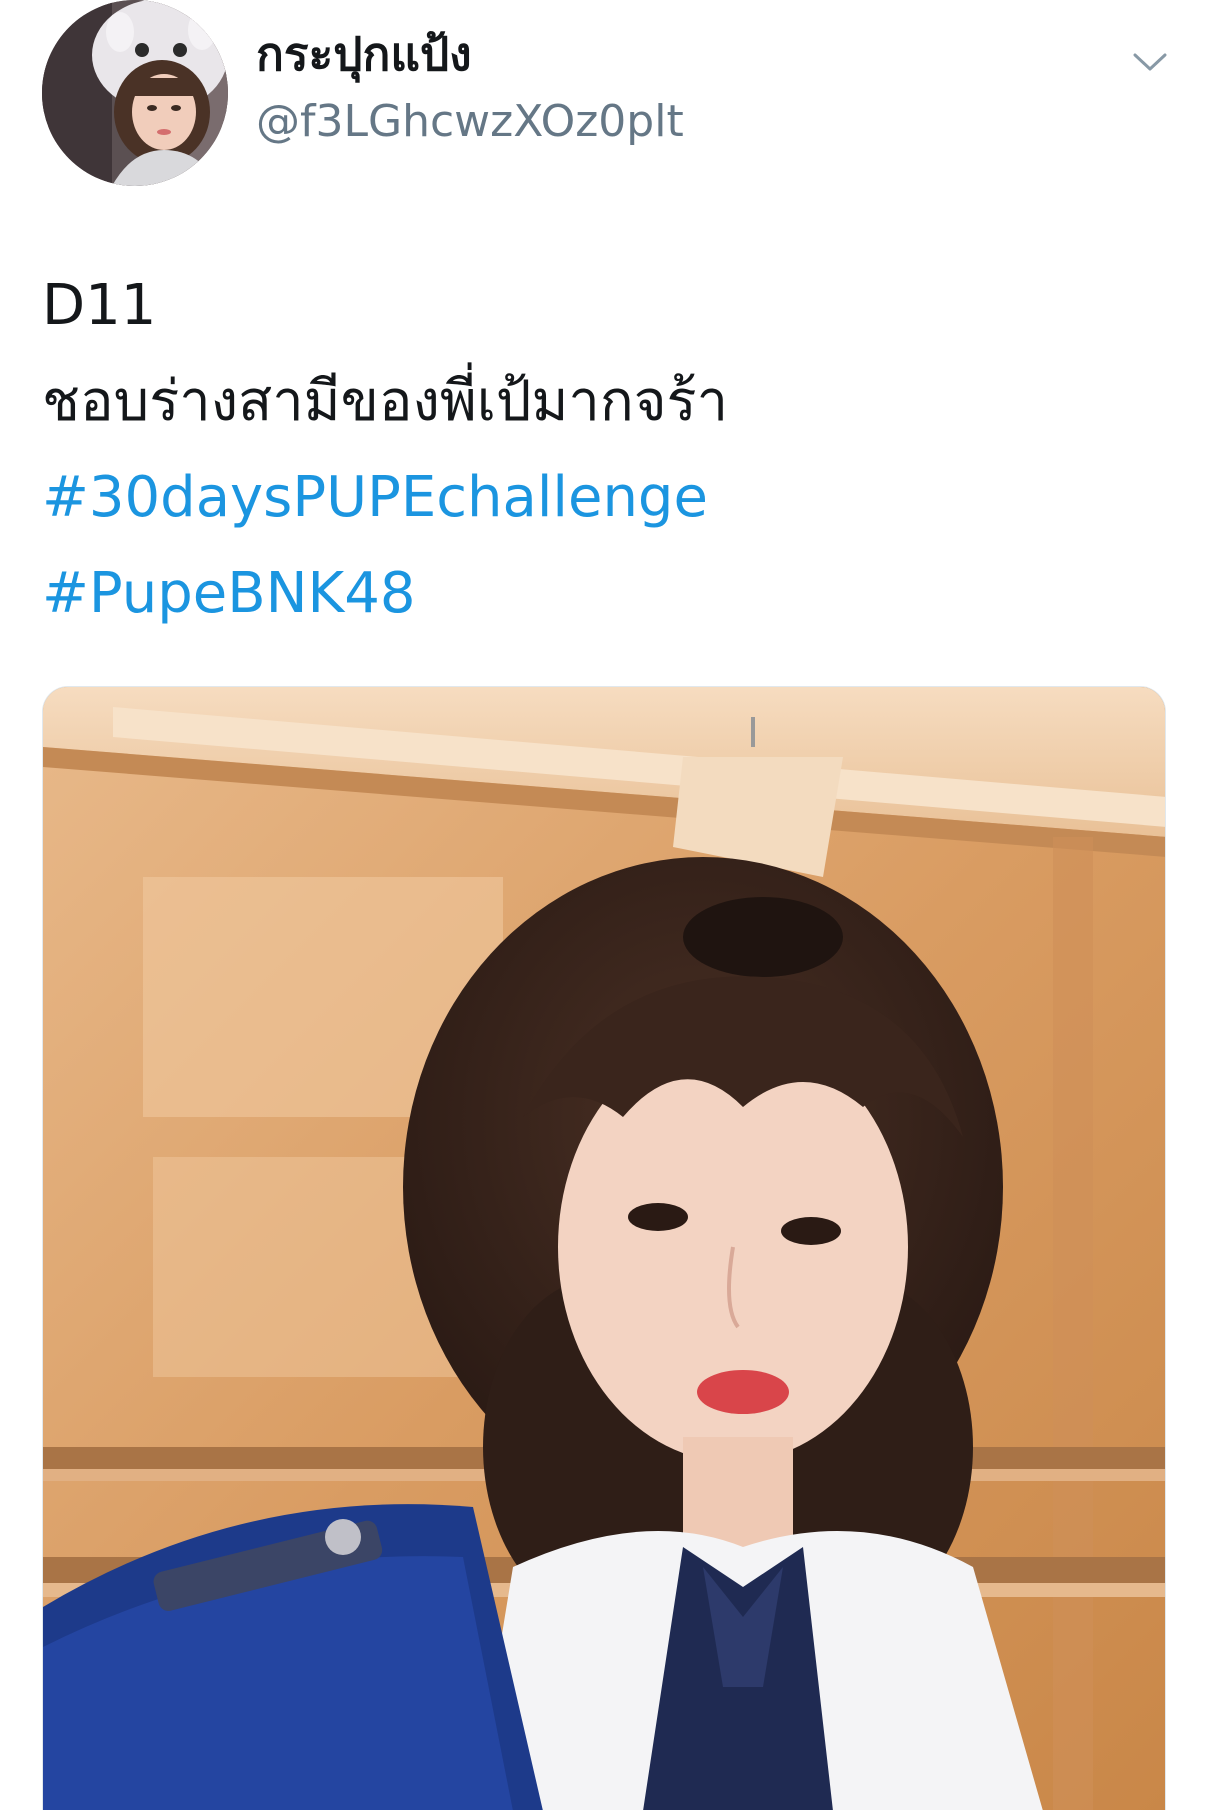  What do you see at coordinates (99, 305) in the screenshot?
I see `tweet-text-line: D11` at bounding box center [99, 305].